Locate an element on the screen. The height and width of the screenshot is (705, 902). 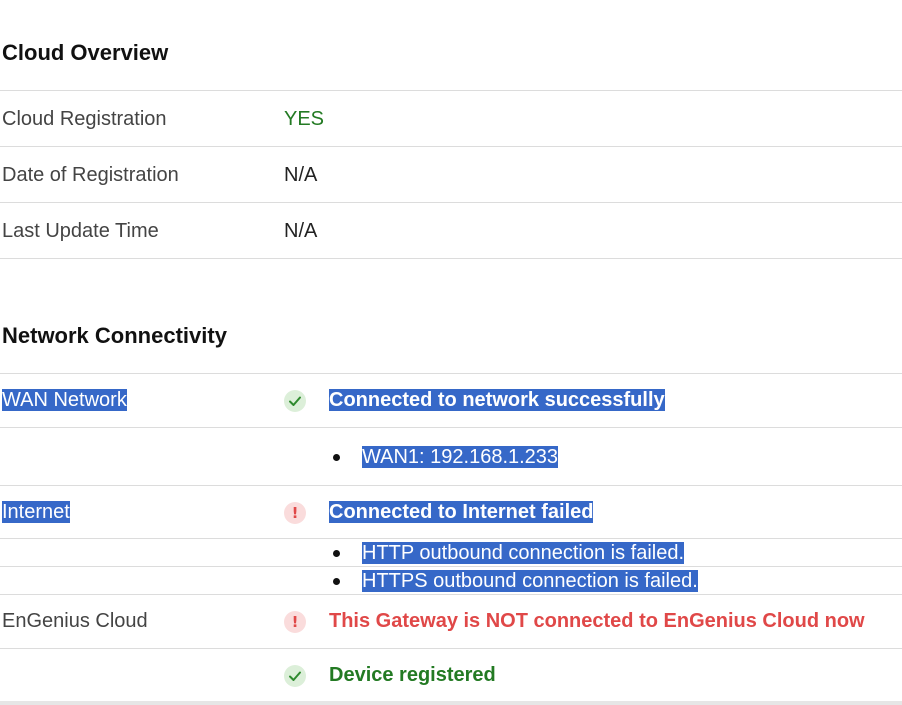
internet-label-text: Internet is located at coordinates (36, 512).